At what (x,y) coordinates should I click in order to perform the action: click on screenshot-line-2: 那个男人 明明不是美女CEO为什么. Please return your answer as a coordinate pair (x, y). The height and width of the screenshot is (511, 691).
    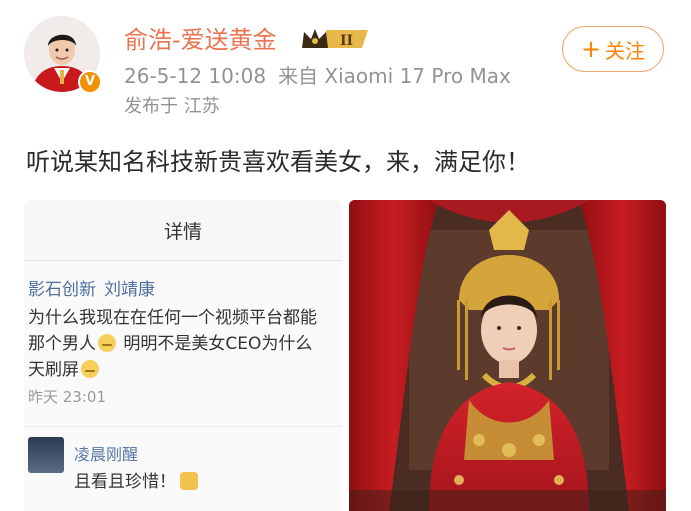
    Looking at the image, I should click on (170, 344).